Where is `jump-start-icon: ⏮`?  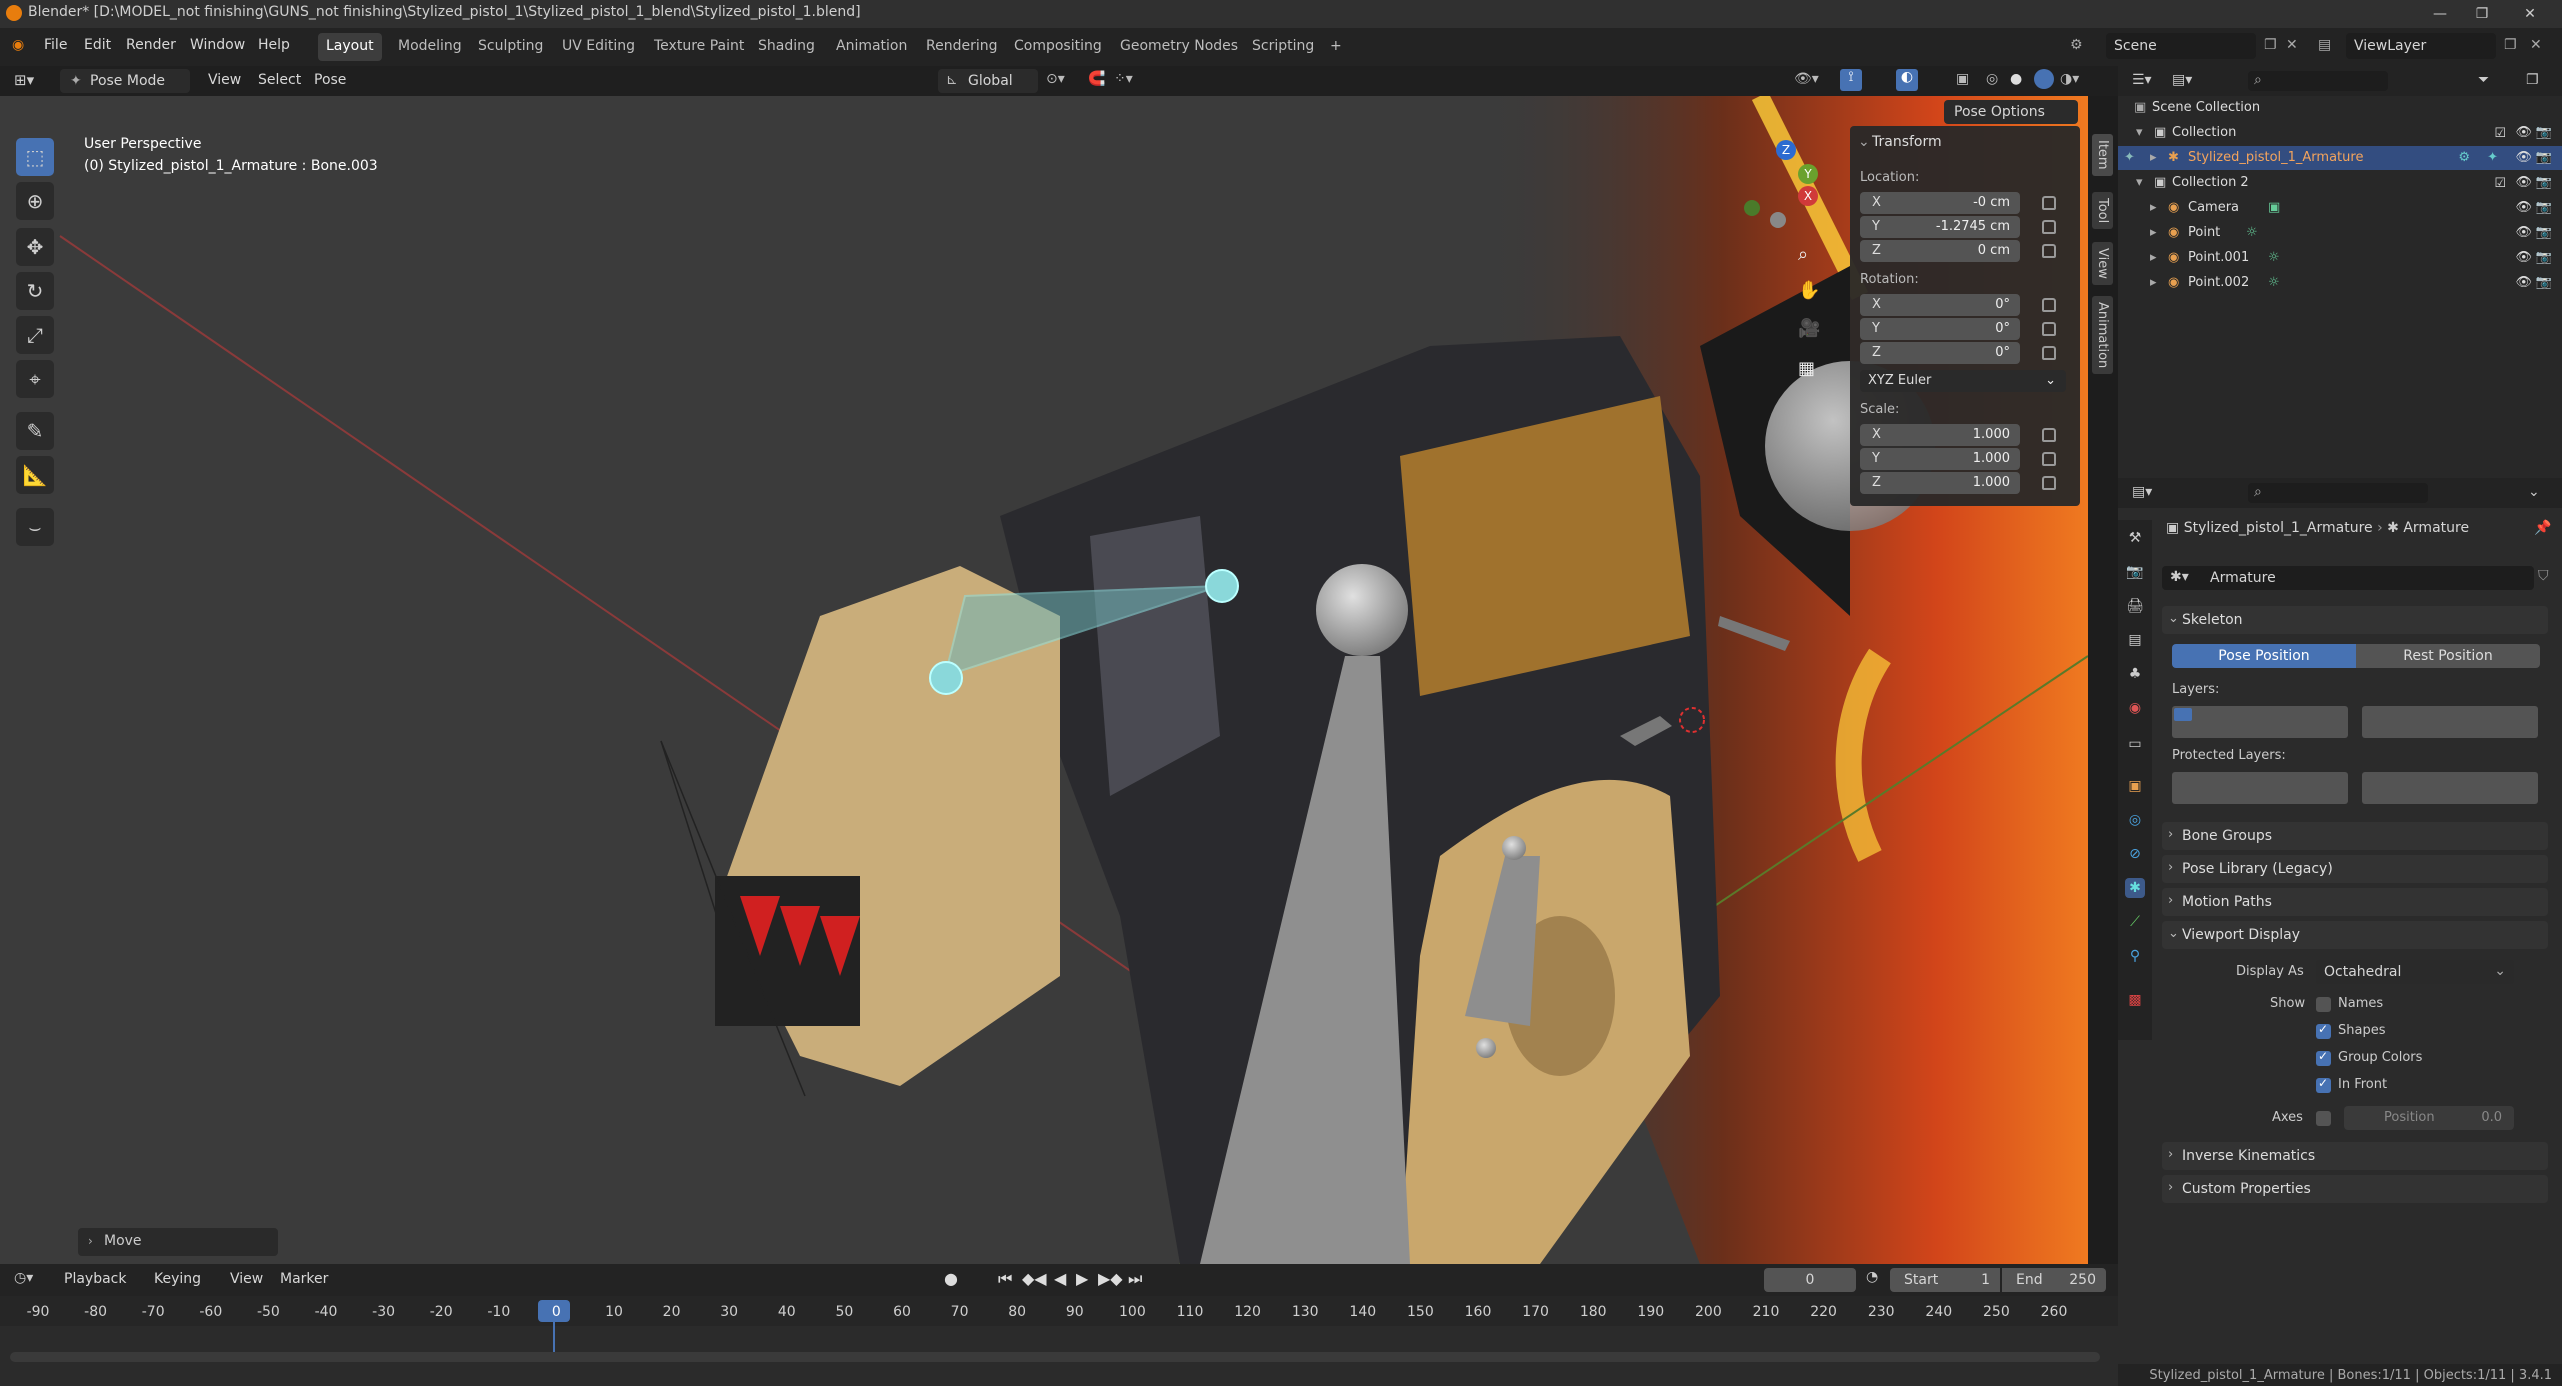
jump-start-icon: ⏮ is located at coordinates (1005, 1279).